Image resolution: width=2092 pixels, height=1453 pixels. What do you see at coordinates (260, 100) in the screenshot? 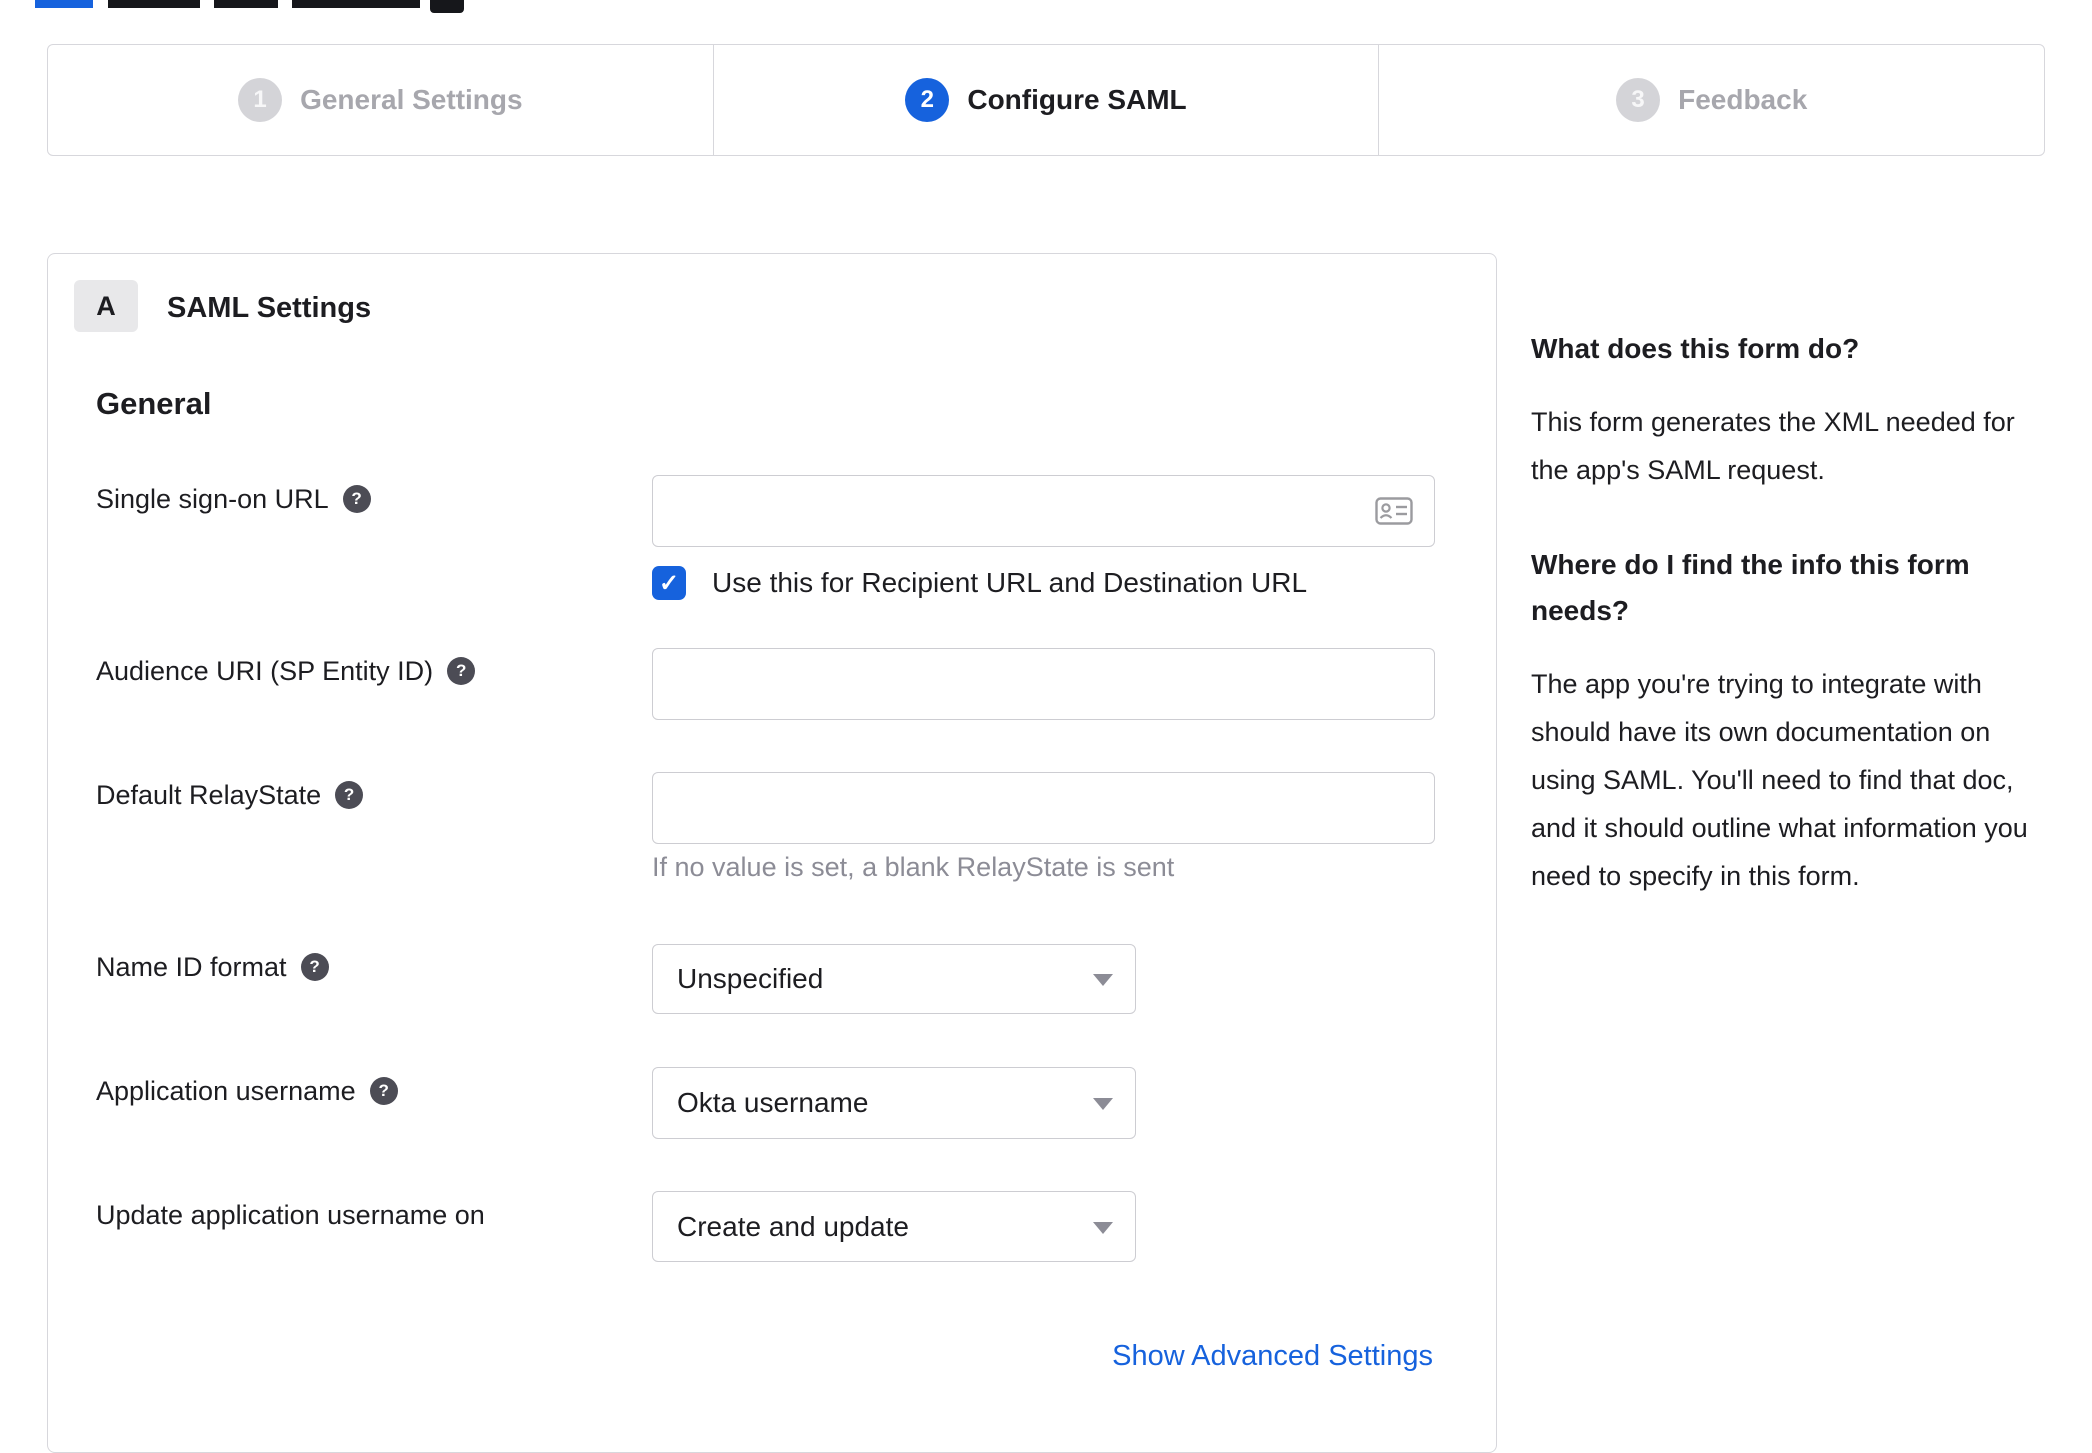
I see `step-number-badge: 1` at bounding box center [260, 100].